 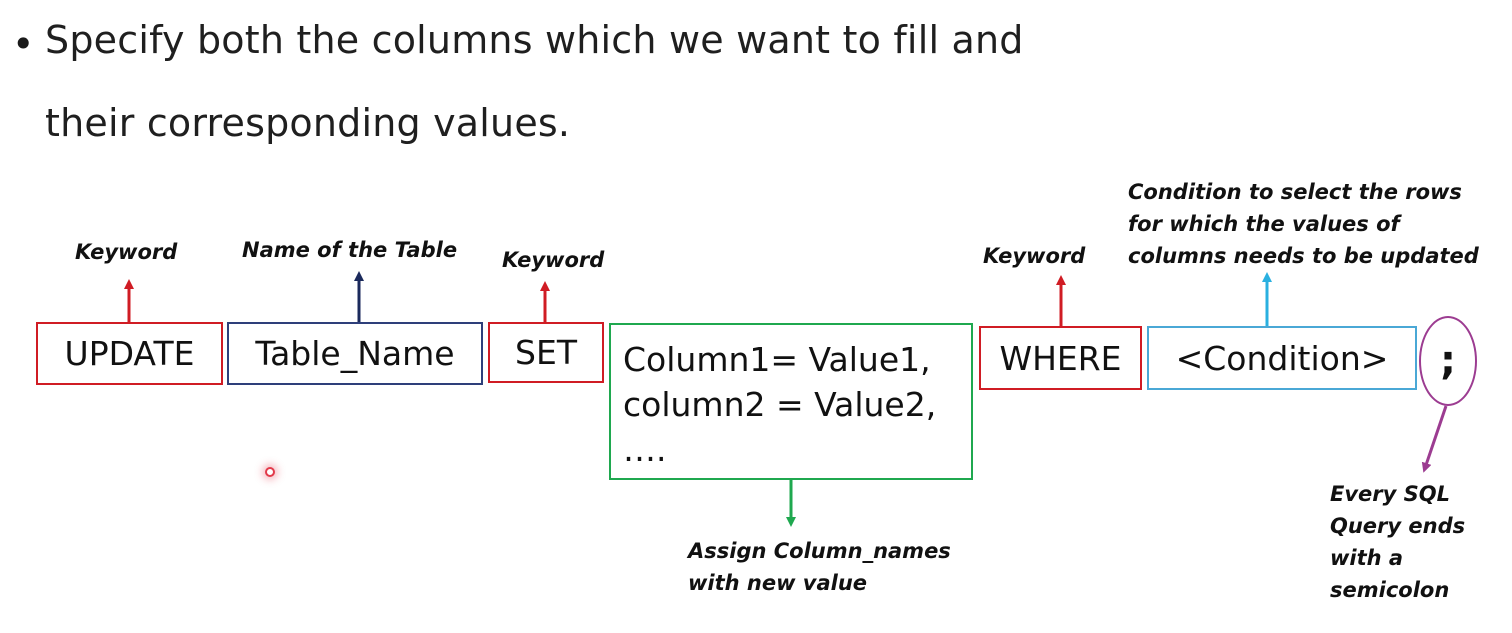 What do you see at coordinates (819, 551) in the screenshot?
I see `label-assign-line-1: Assign Column_names` at bounding box center [819, 551].